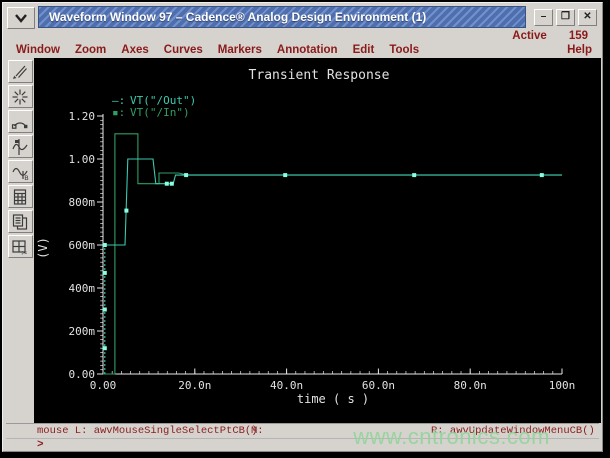 This screenshot has width=610, height=458. What do you see at coordinates (513, 431) in the screenshot?
I see `status-mouse-right: R: awvUpdateWindowMenuCB()` at bounding box center [513, 431].